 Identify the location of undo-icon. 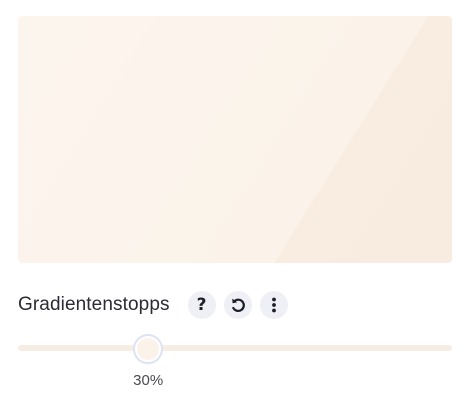
(238, 305).